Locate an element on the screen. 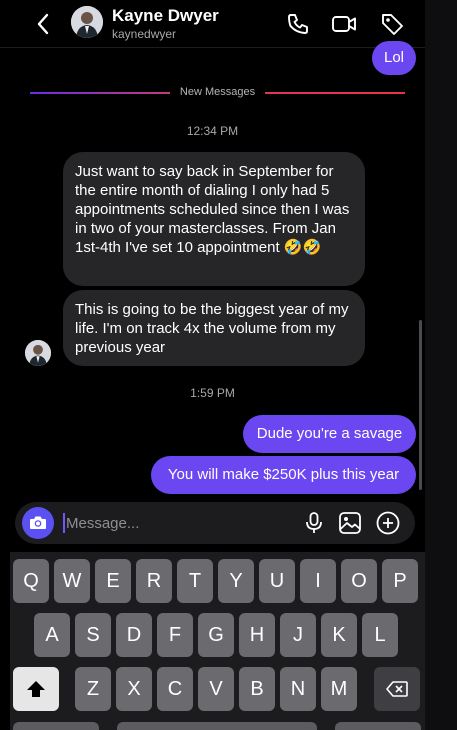  outgoing-message-lol: Lol is located at coordinates (394, 58).